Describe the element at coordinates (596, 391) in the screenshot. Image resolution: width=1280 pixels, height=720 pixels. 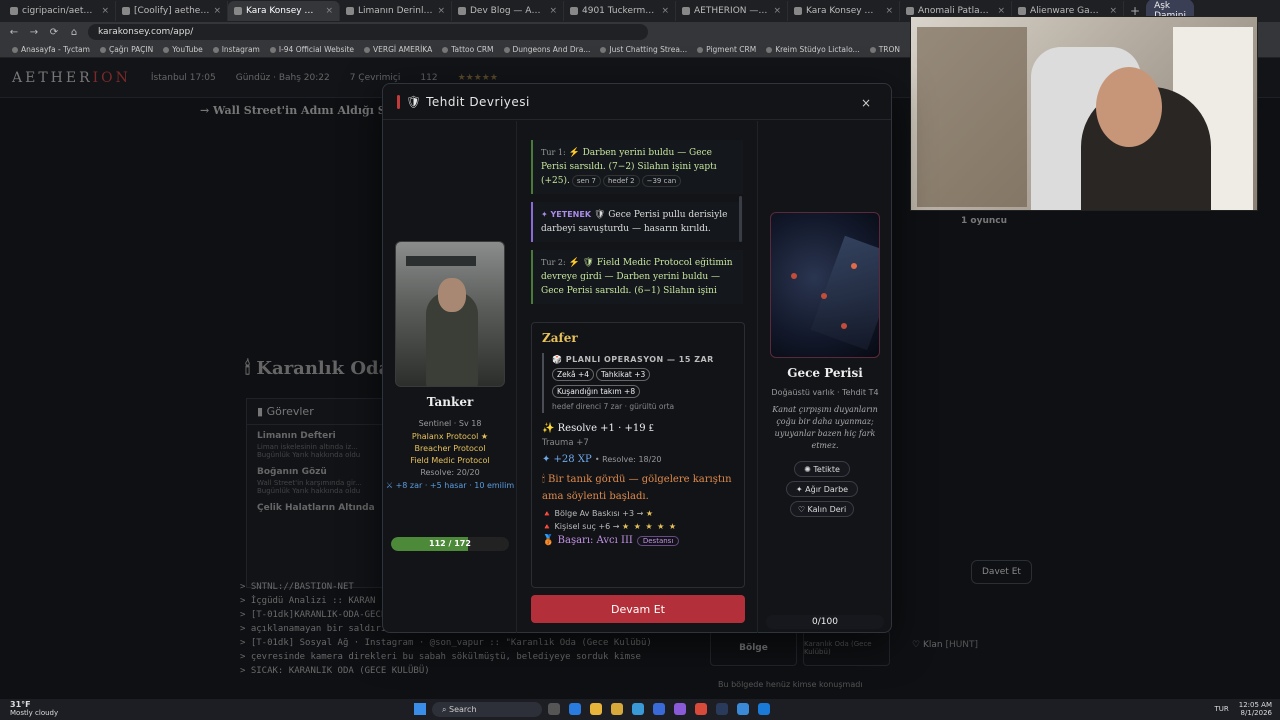
I see `op-pill: Kuşandığın takım +8` at that location.